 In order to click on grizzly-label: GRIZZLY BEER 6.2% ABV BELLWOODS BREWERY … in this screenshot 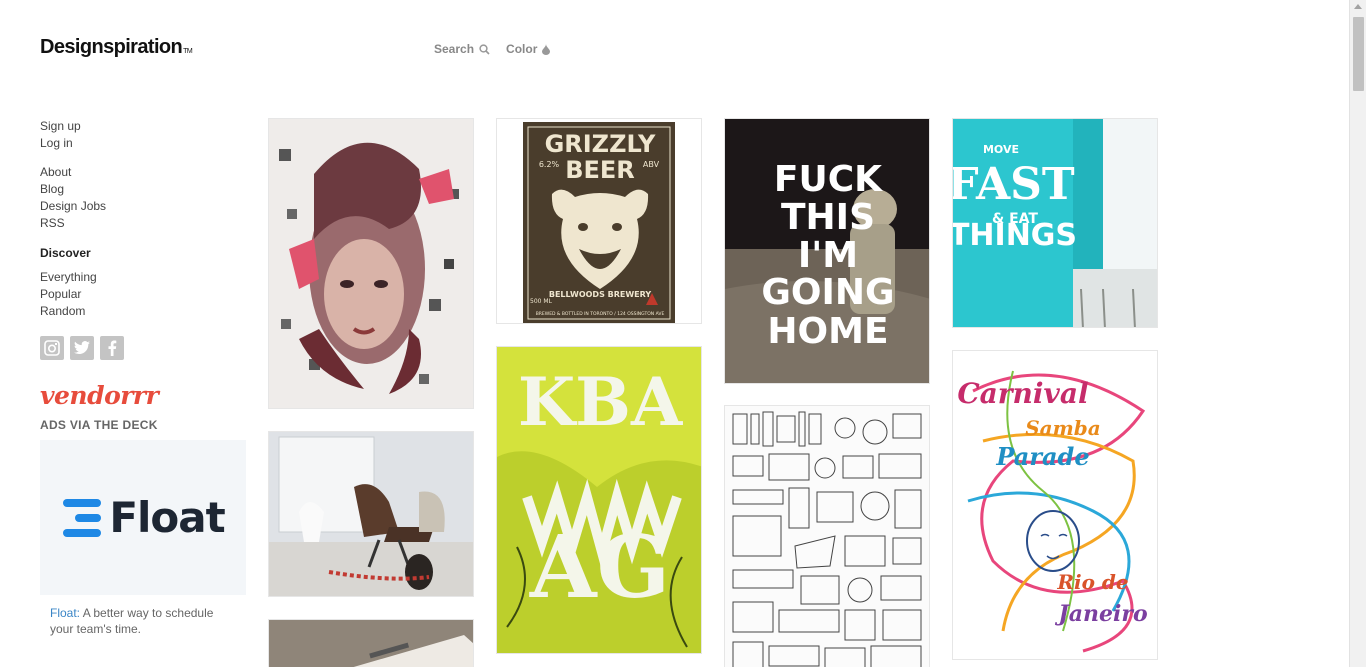, I will do `click(599, 222)`.